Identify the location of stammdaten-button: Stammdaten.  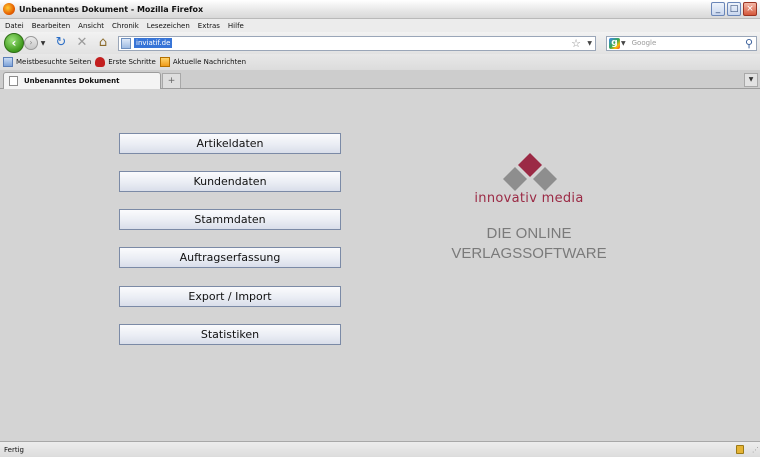
(230, 219).